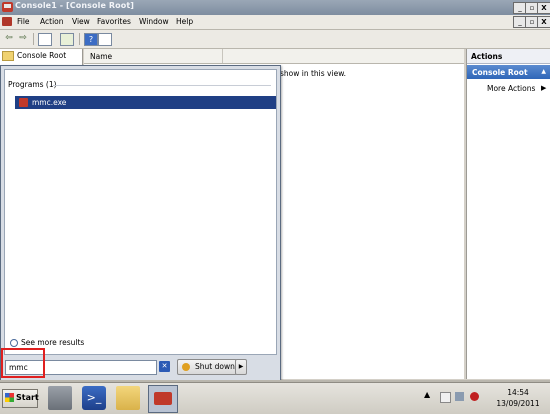  I want to click on menu-window: Window, so click(154, 21).